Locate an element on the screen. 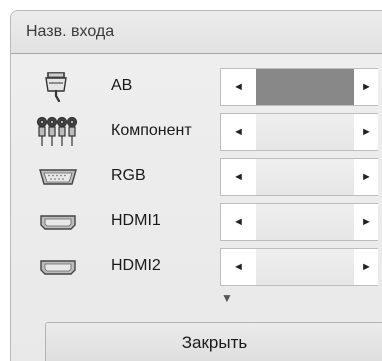 This screenshot has width=382, height=361. component-rca-icon is located at coordinates (57, 131).